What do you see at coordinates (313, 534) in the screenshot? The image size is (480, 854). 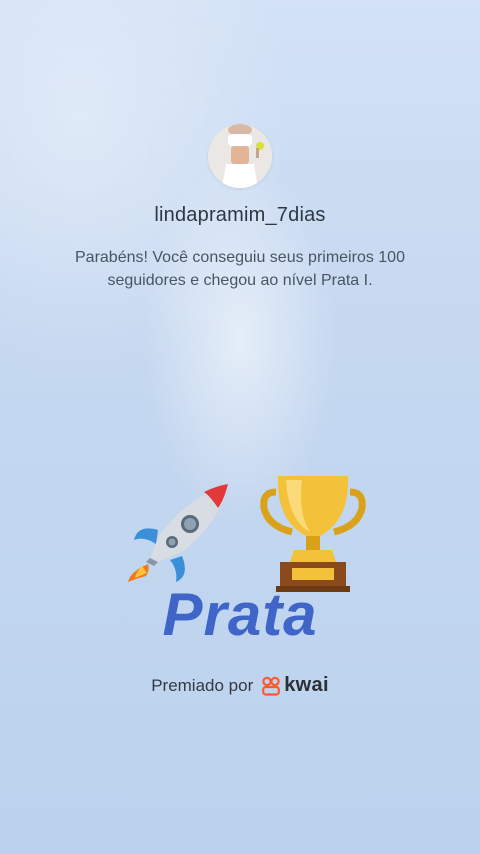 I see `trophy-icon` at bounding box center [313, 534].